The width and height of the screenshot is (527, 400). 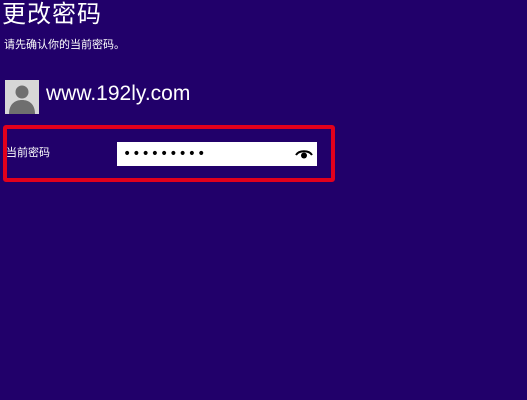 I want to click on user-avatar-icon, so click(x=22, y=97).